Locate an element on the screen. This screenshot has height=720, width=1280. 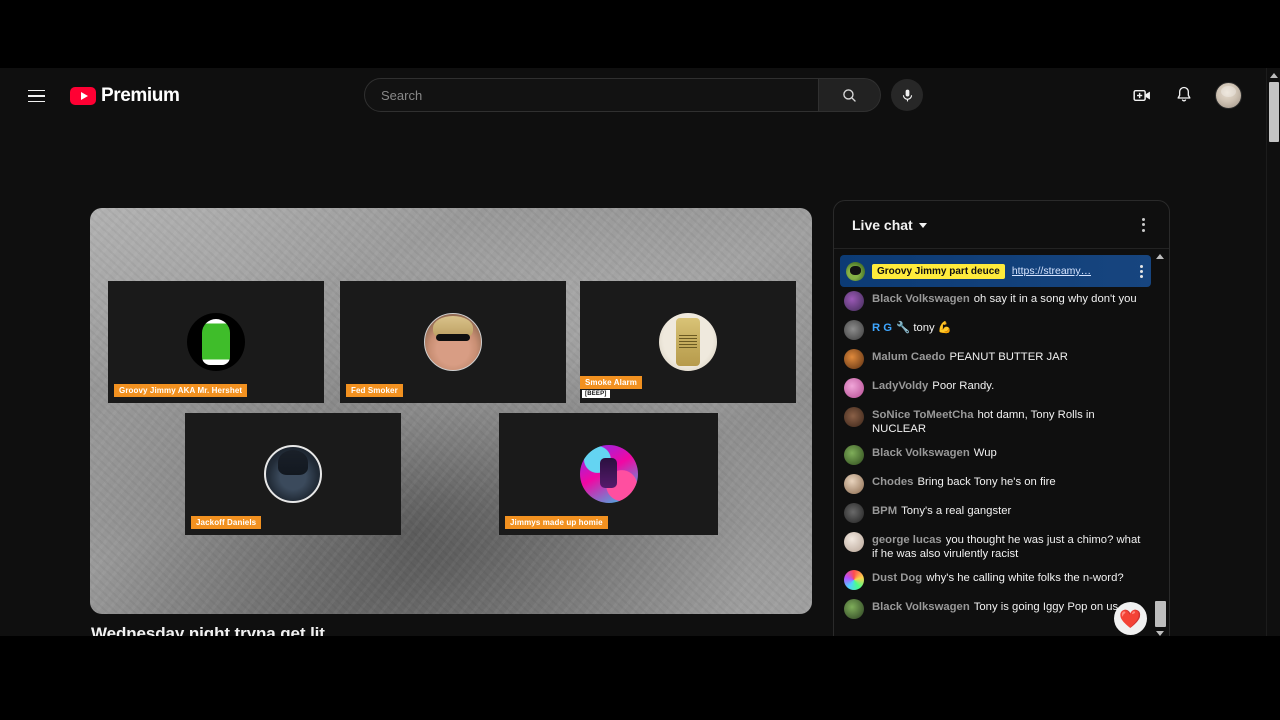
chat-body-text: Tony's a real gangster is located at coordinates (956, 511).